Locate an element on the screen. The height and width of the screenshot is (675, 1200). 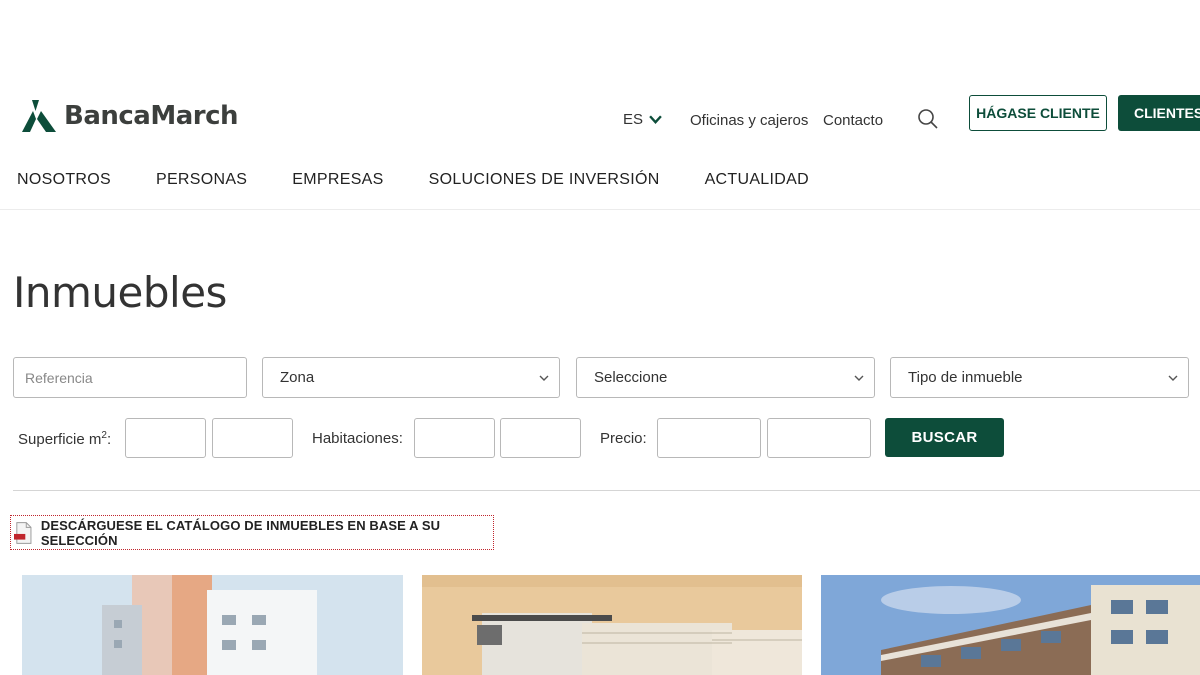
precio-max-input is located at coordinates (819, 438).